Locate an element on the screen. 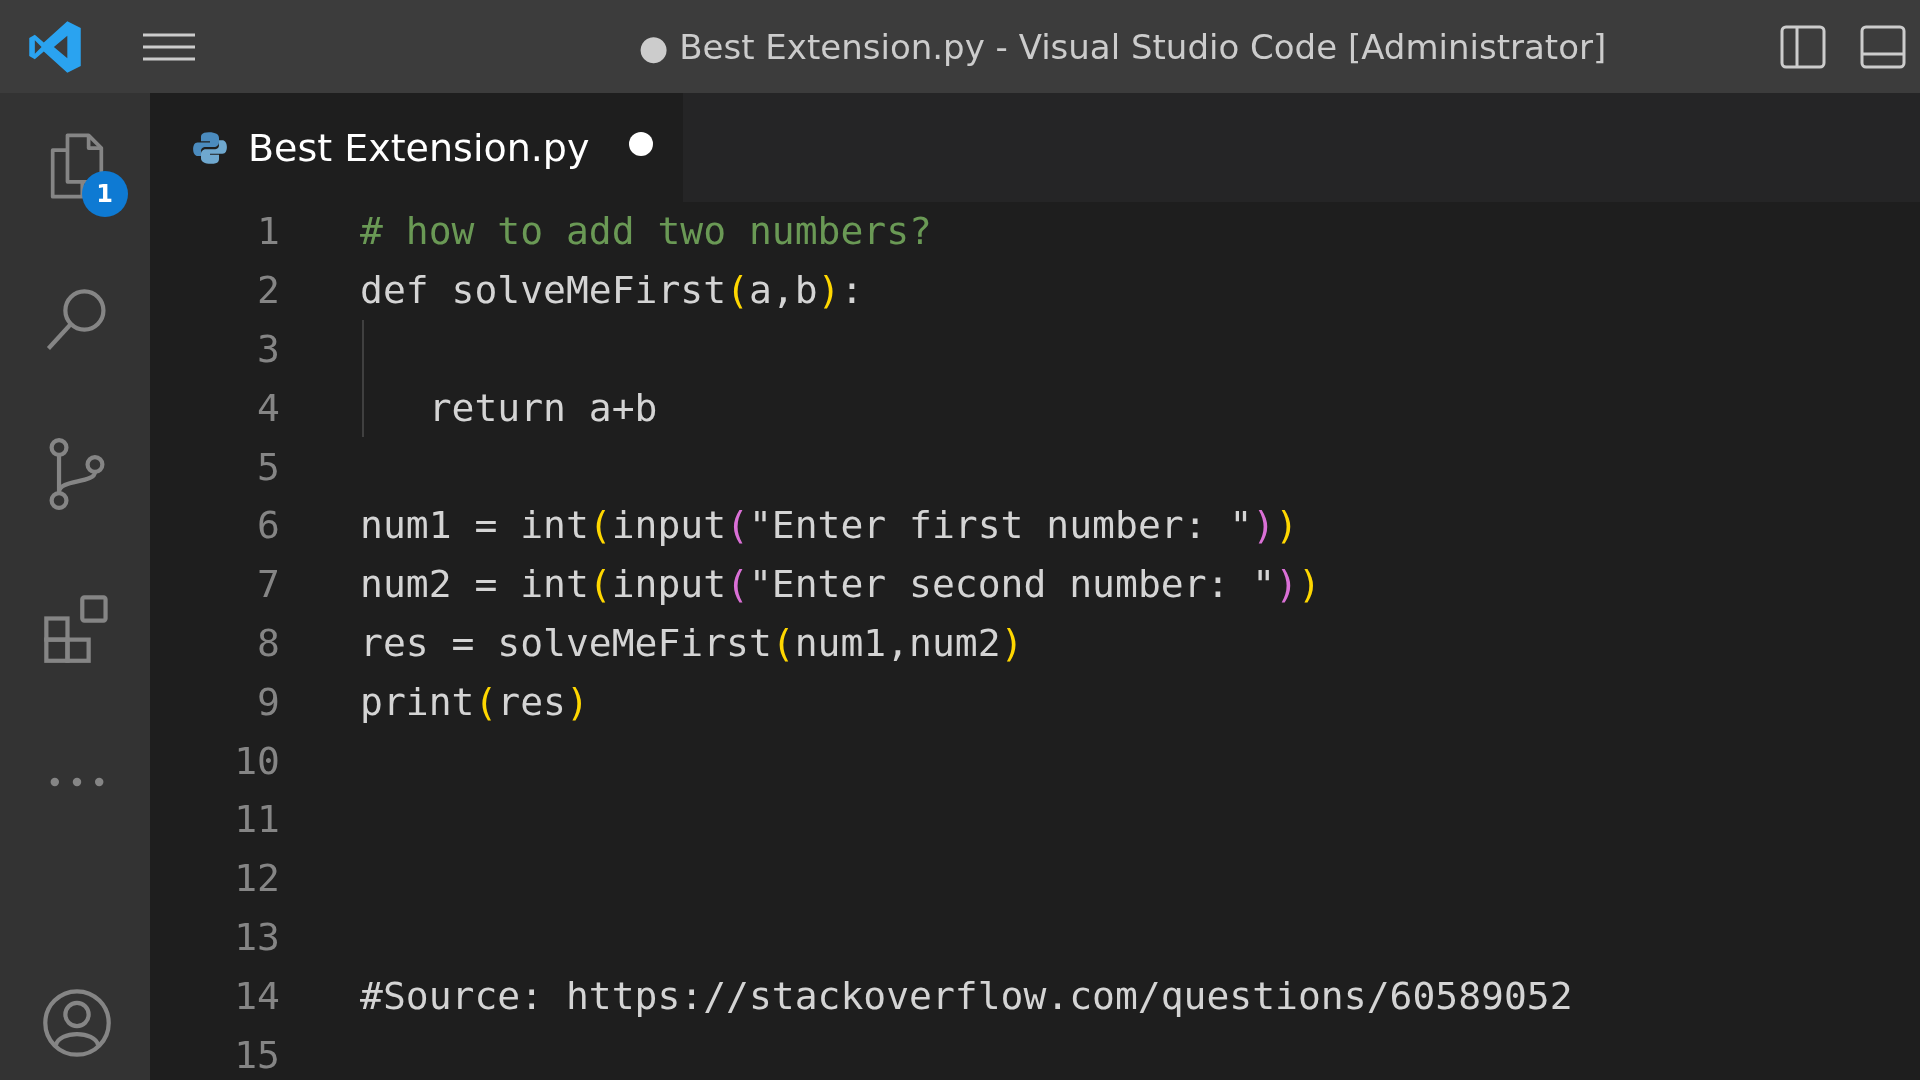 This screenshot has height=1080, width=1920. menu-icon is located at coordinates (169, 46).